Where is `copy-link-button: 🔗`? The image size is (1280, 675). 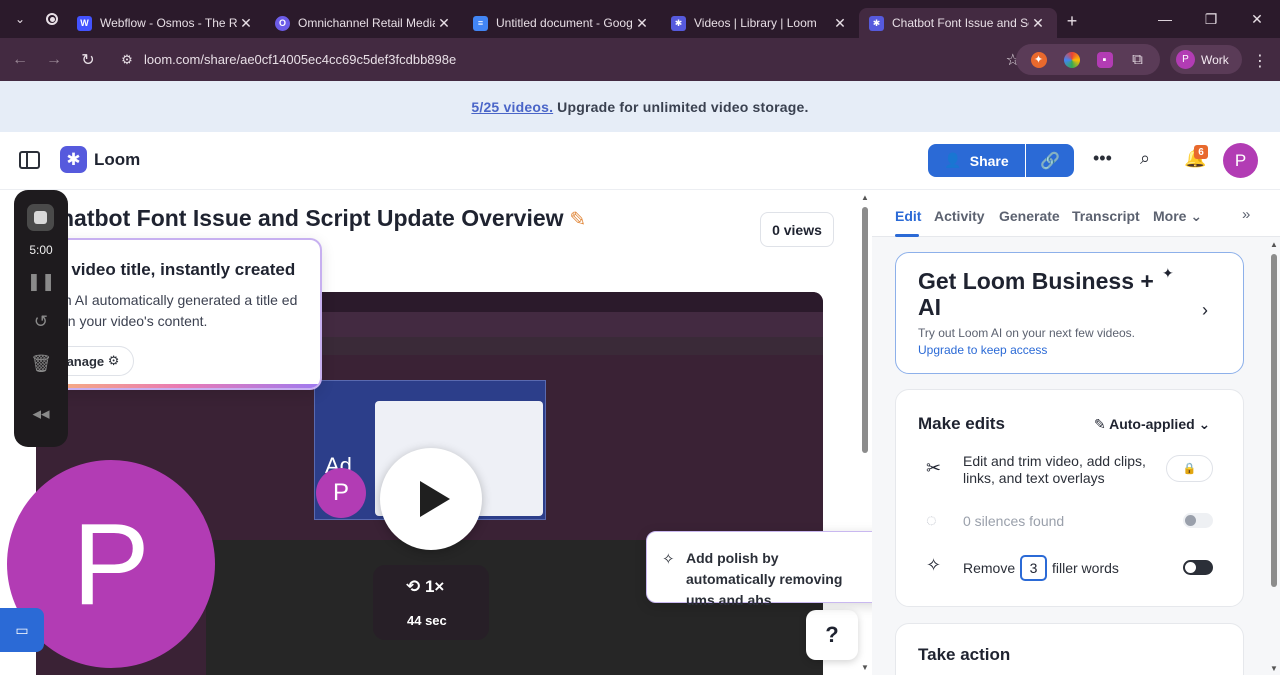
copy-link-button: 🔗 is located at coordinates (1050, 160).